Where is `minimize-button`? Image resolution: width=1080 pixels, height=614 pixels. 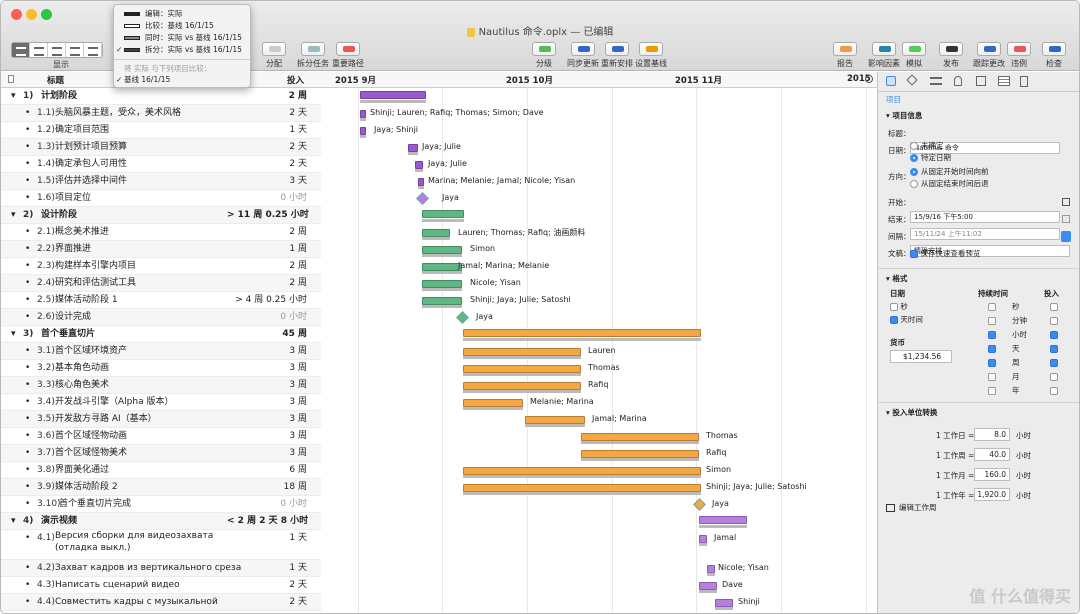
minimize-button is located at coordinates (31, 14).